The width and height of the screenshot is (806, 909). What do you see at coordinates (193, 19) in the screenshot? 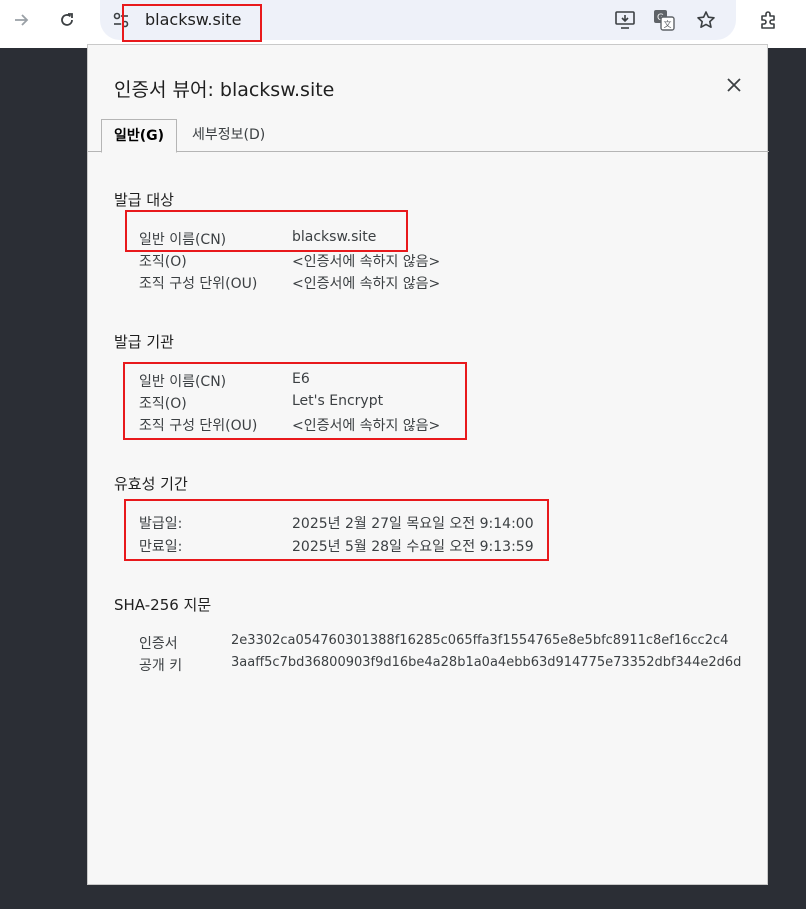
I see `url-text: blacksw.site` at bounding box center [193, 19].